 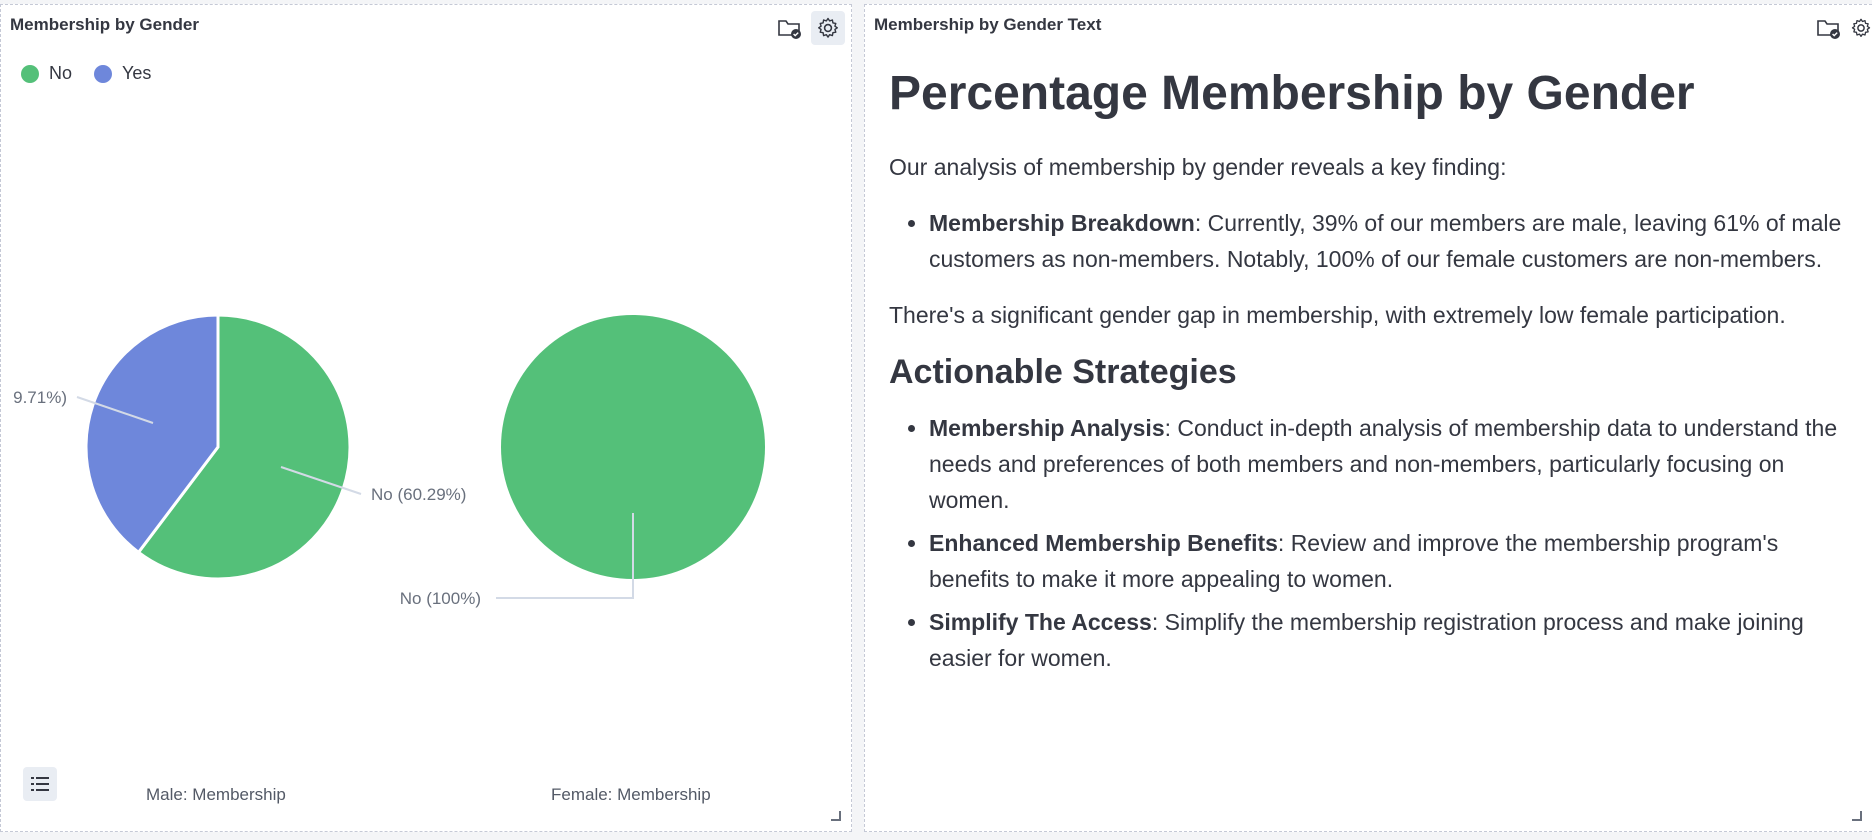 I want to click on panel-actions, so click(x=1842, y=28).